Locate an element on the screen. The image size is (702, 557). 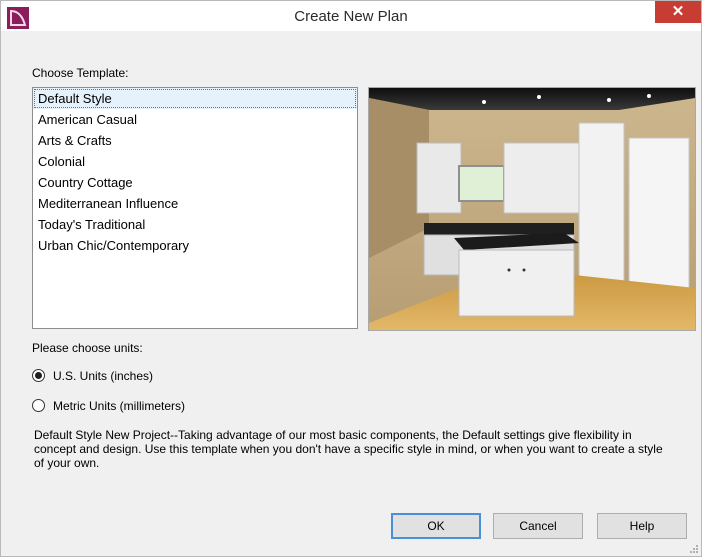
close-button: ✕ is located at coordinates (678, 12).